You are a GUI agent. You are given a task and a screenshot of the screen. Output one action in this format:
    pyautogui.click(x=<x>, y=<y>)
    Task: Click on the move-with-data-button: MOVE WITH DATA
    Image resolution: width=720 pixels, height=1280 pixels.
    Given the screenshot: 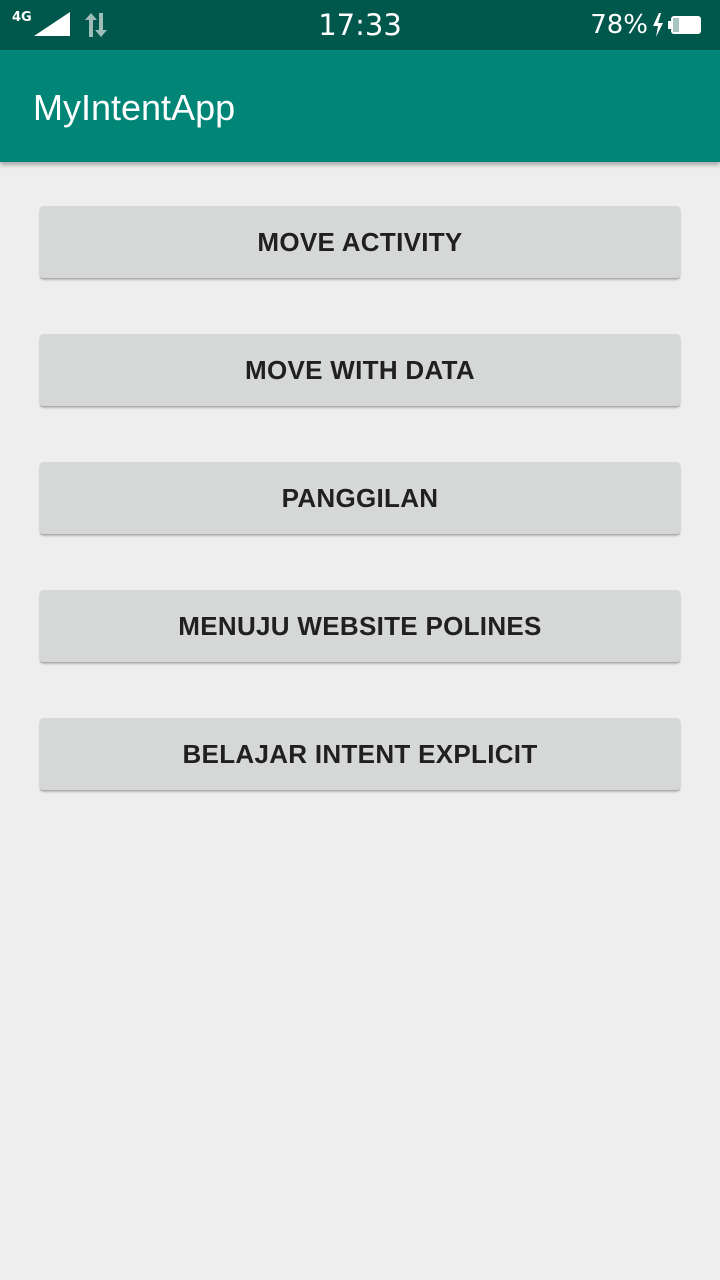 What is the action you would take?
    pyautogui.click(x=360, y=370)
    